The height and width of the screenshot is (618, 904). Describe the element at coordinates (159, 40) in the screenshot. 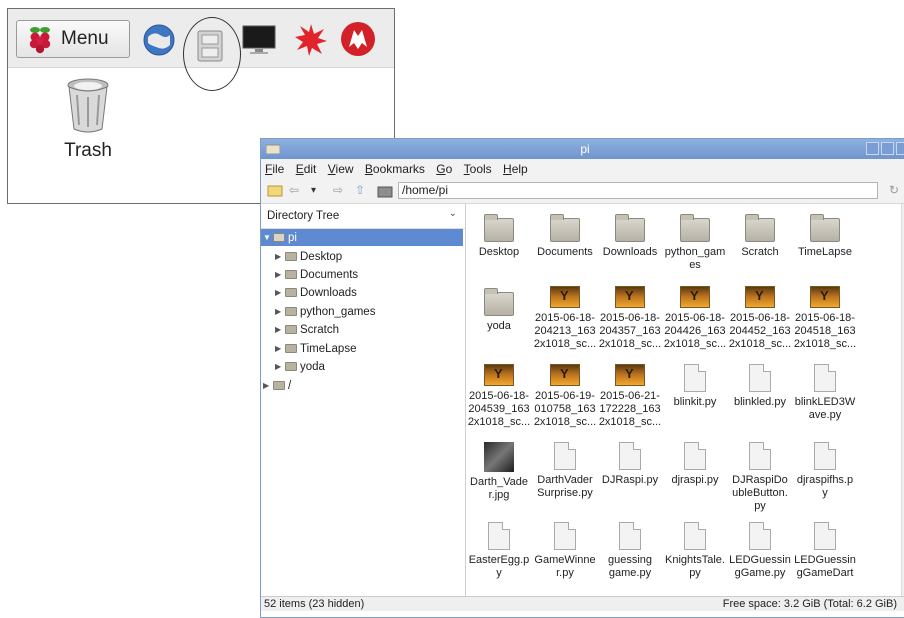

I see `web-browser-icon` at that location.